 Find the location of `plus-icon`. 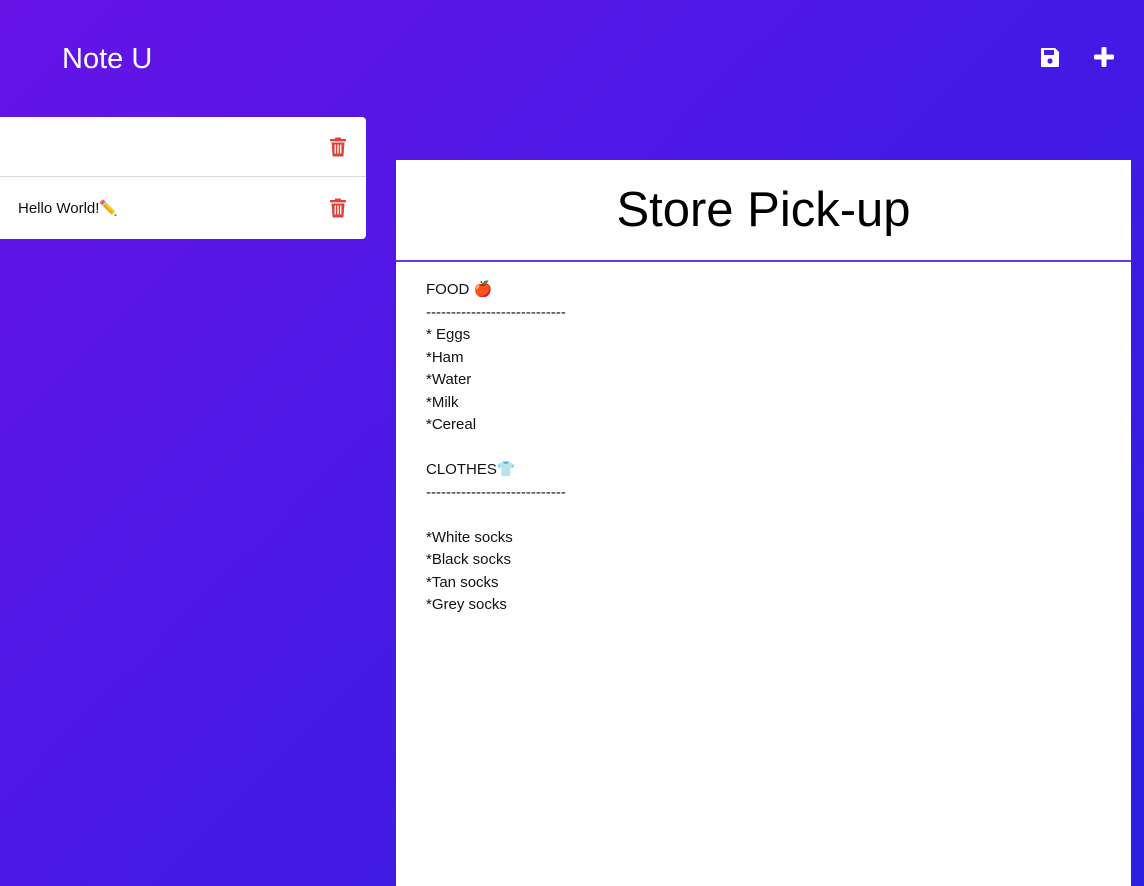

plus-icon is located at coordinates (1104, 57).